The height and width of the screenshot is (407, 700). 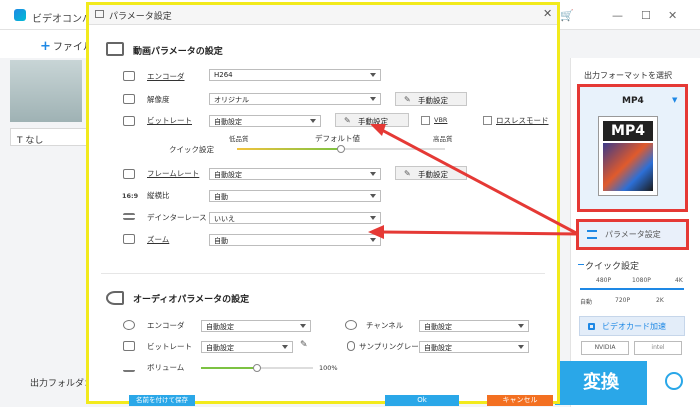 I want to click on tick-480p: 480P, so click(x=604, y=280).